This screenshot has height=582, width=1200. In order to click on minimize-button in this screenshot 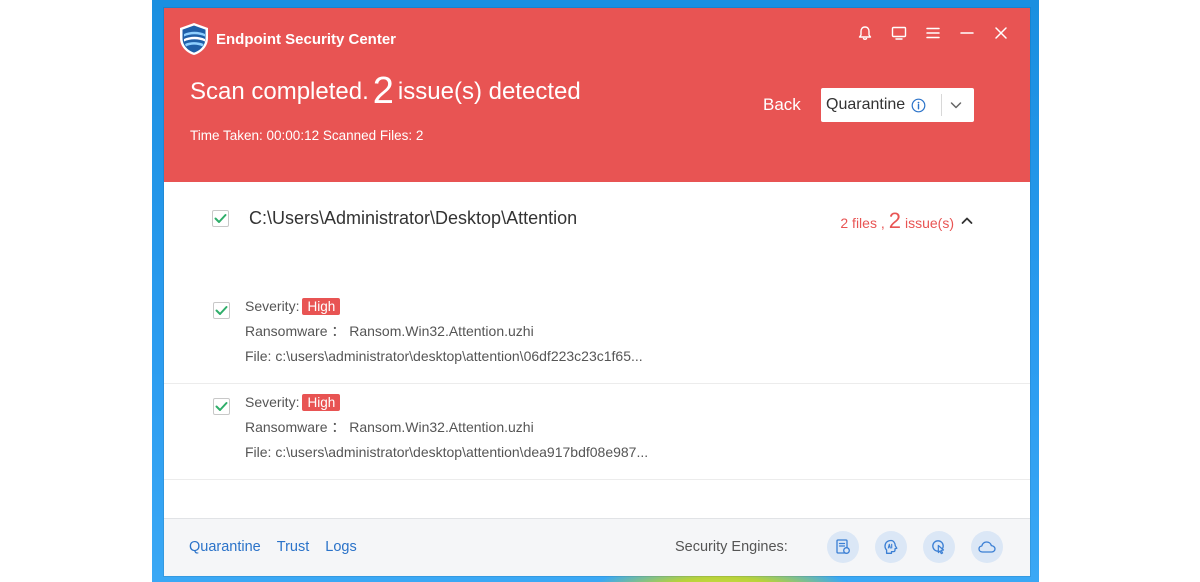, I will do `click(967, 33)`.